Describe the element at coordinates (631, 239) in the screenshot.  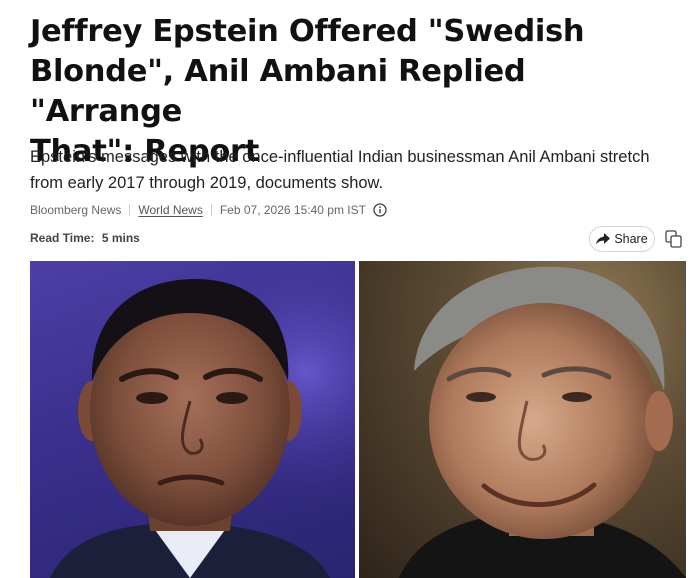
I see `share-label: Share` at that location.